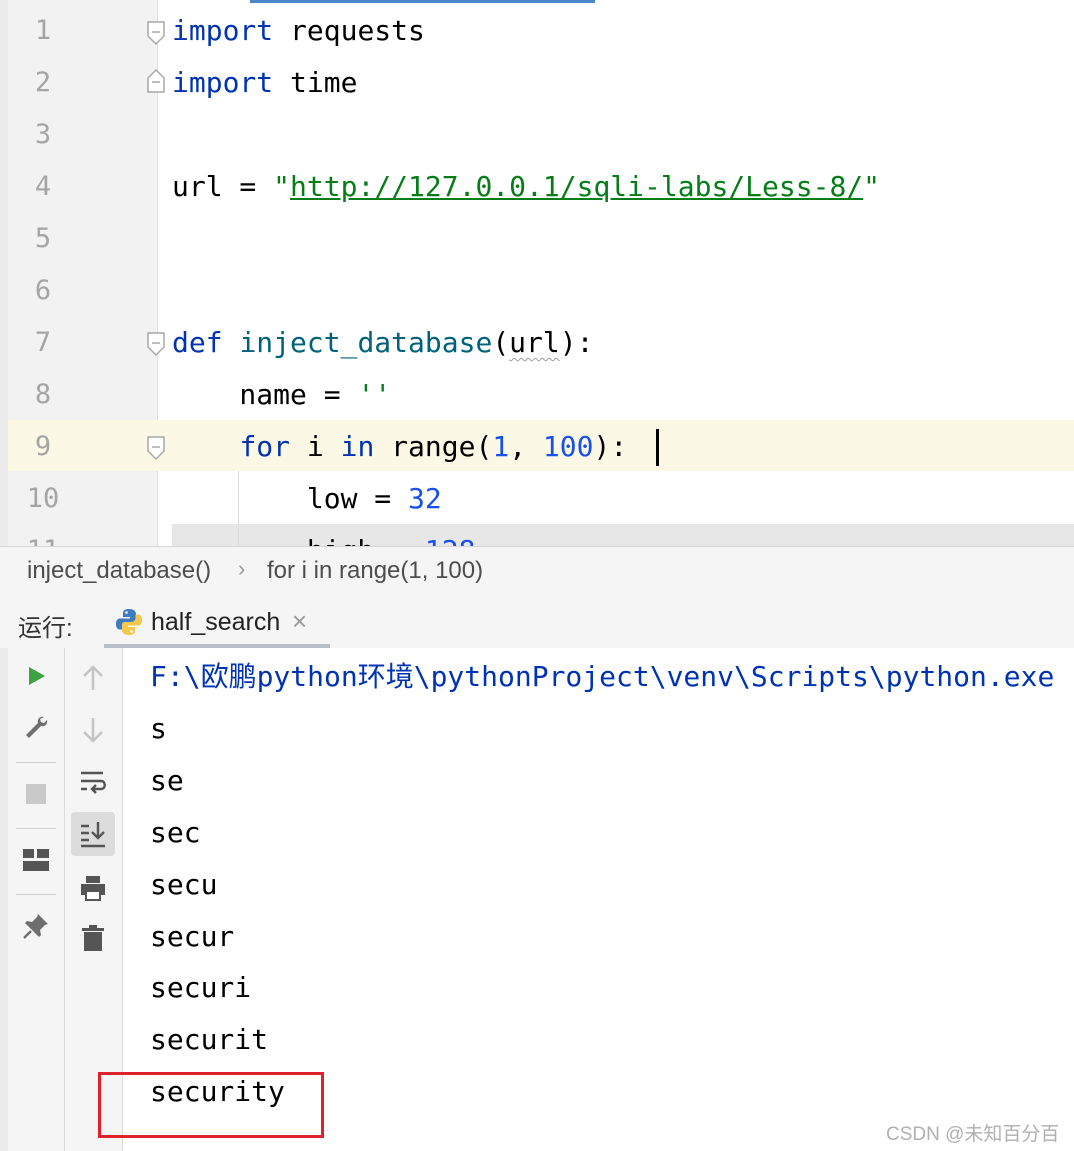 The image size is (1074, 1151). Describe the element at coordinates (290, 498) in the screenshot. I see `code-text: low =` at that location.